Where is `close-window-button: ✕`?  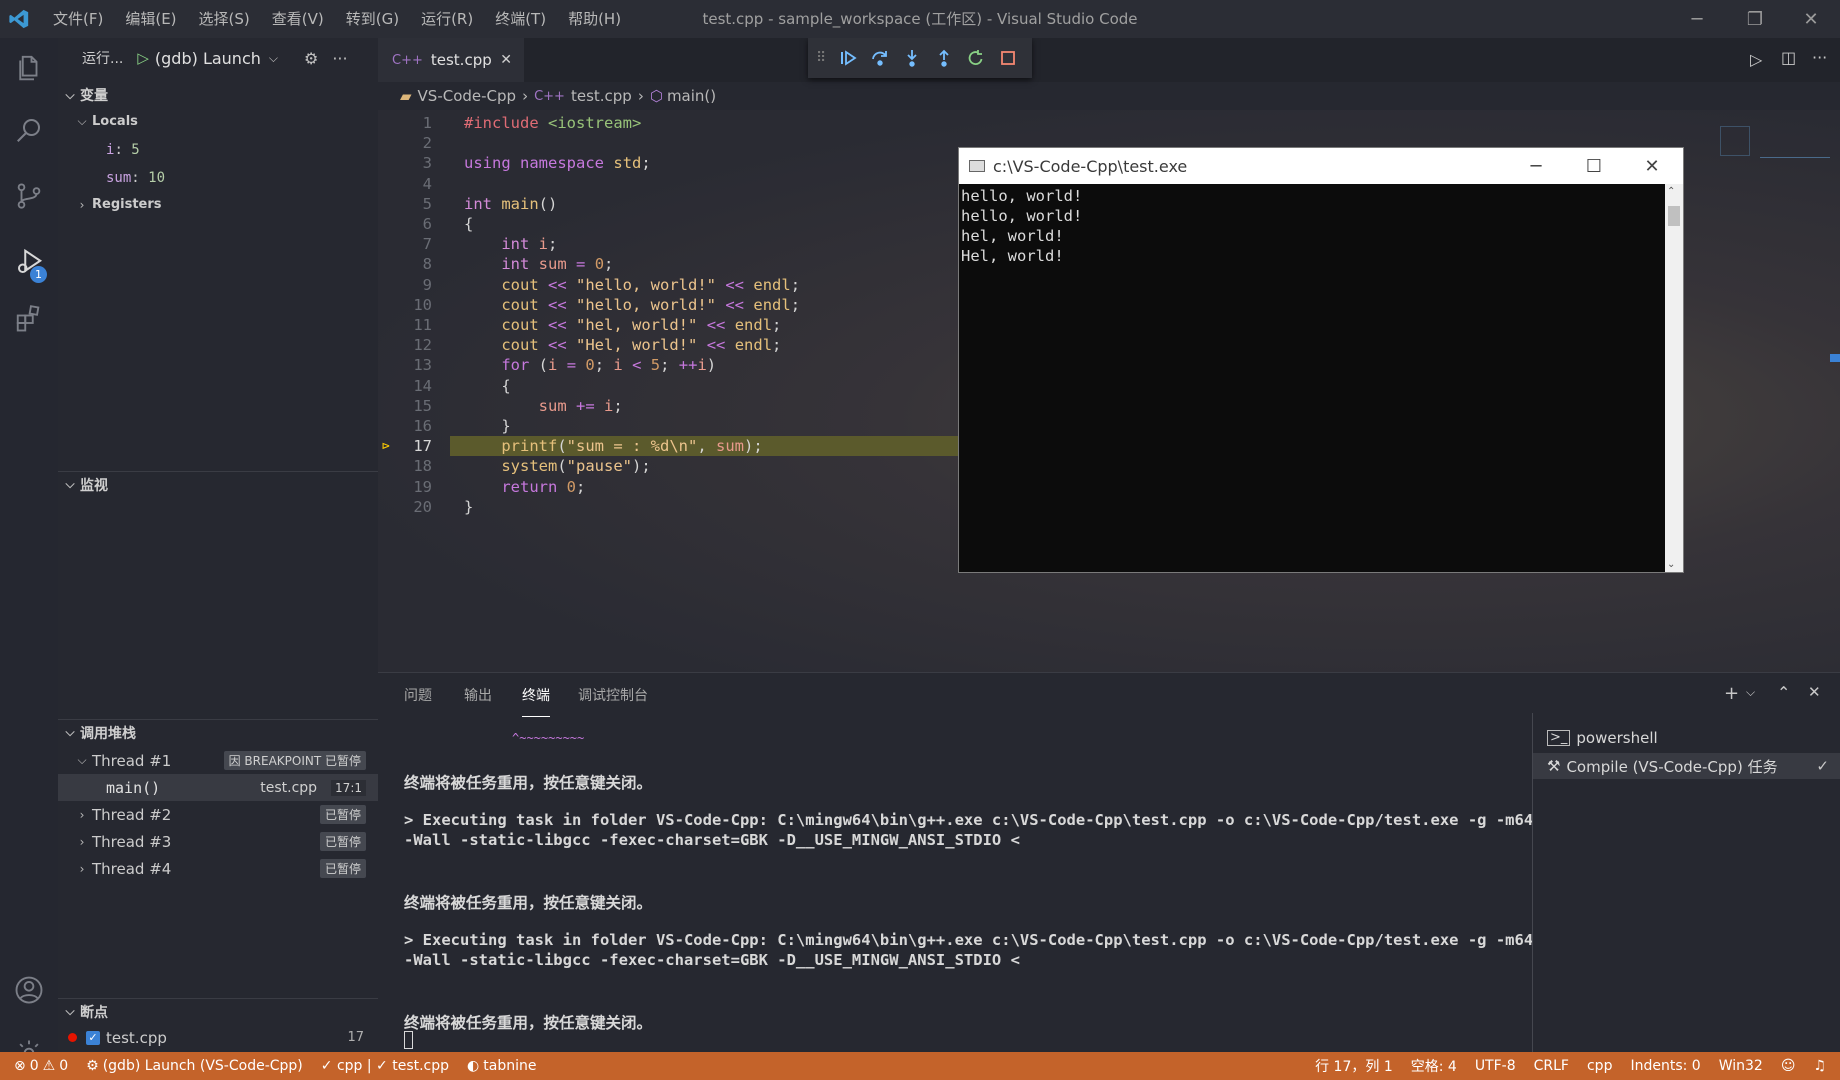
close-window-button: ✕ is located at coordinates (1811, 19).